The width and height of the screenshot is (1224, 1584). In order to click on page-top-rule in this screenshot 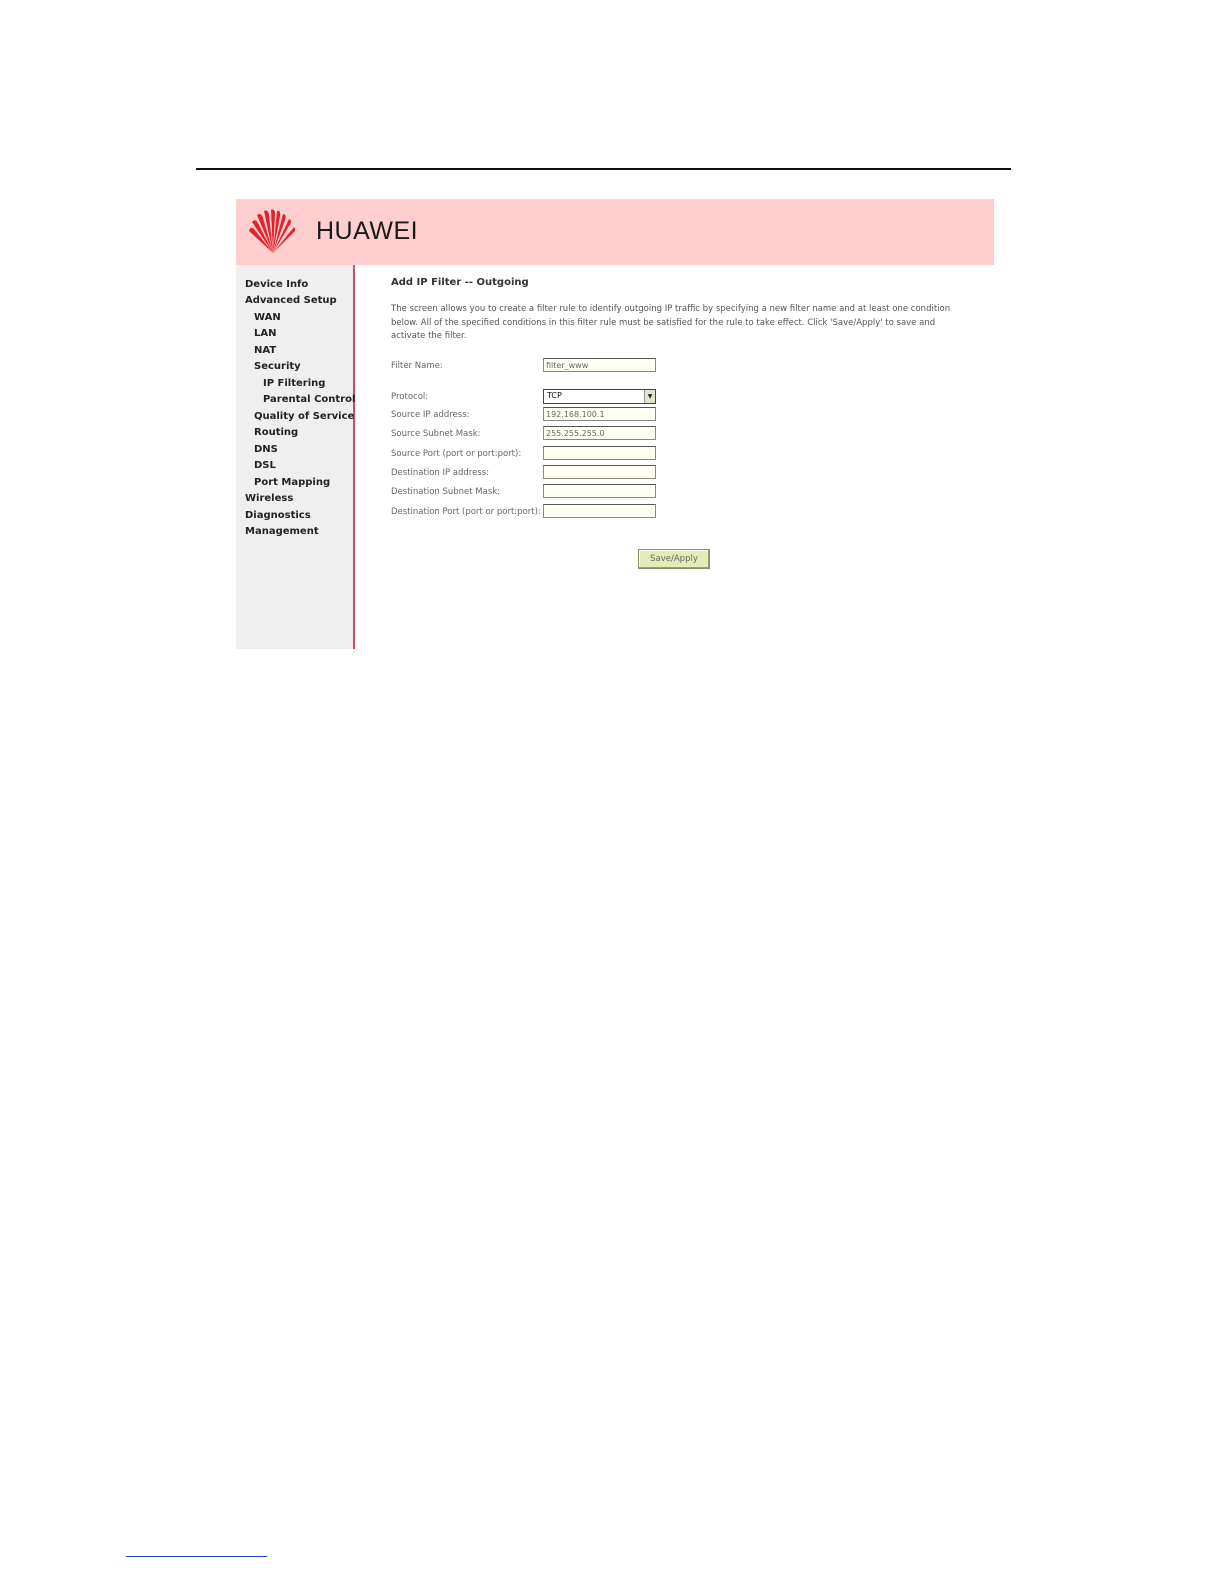, I will do `click(603, 169)`.